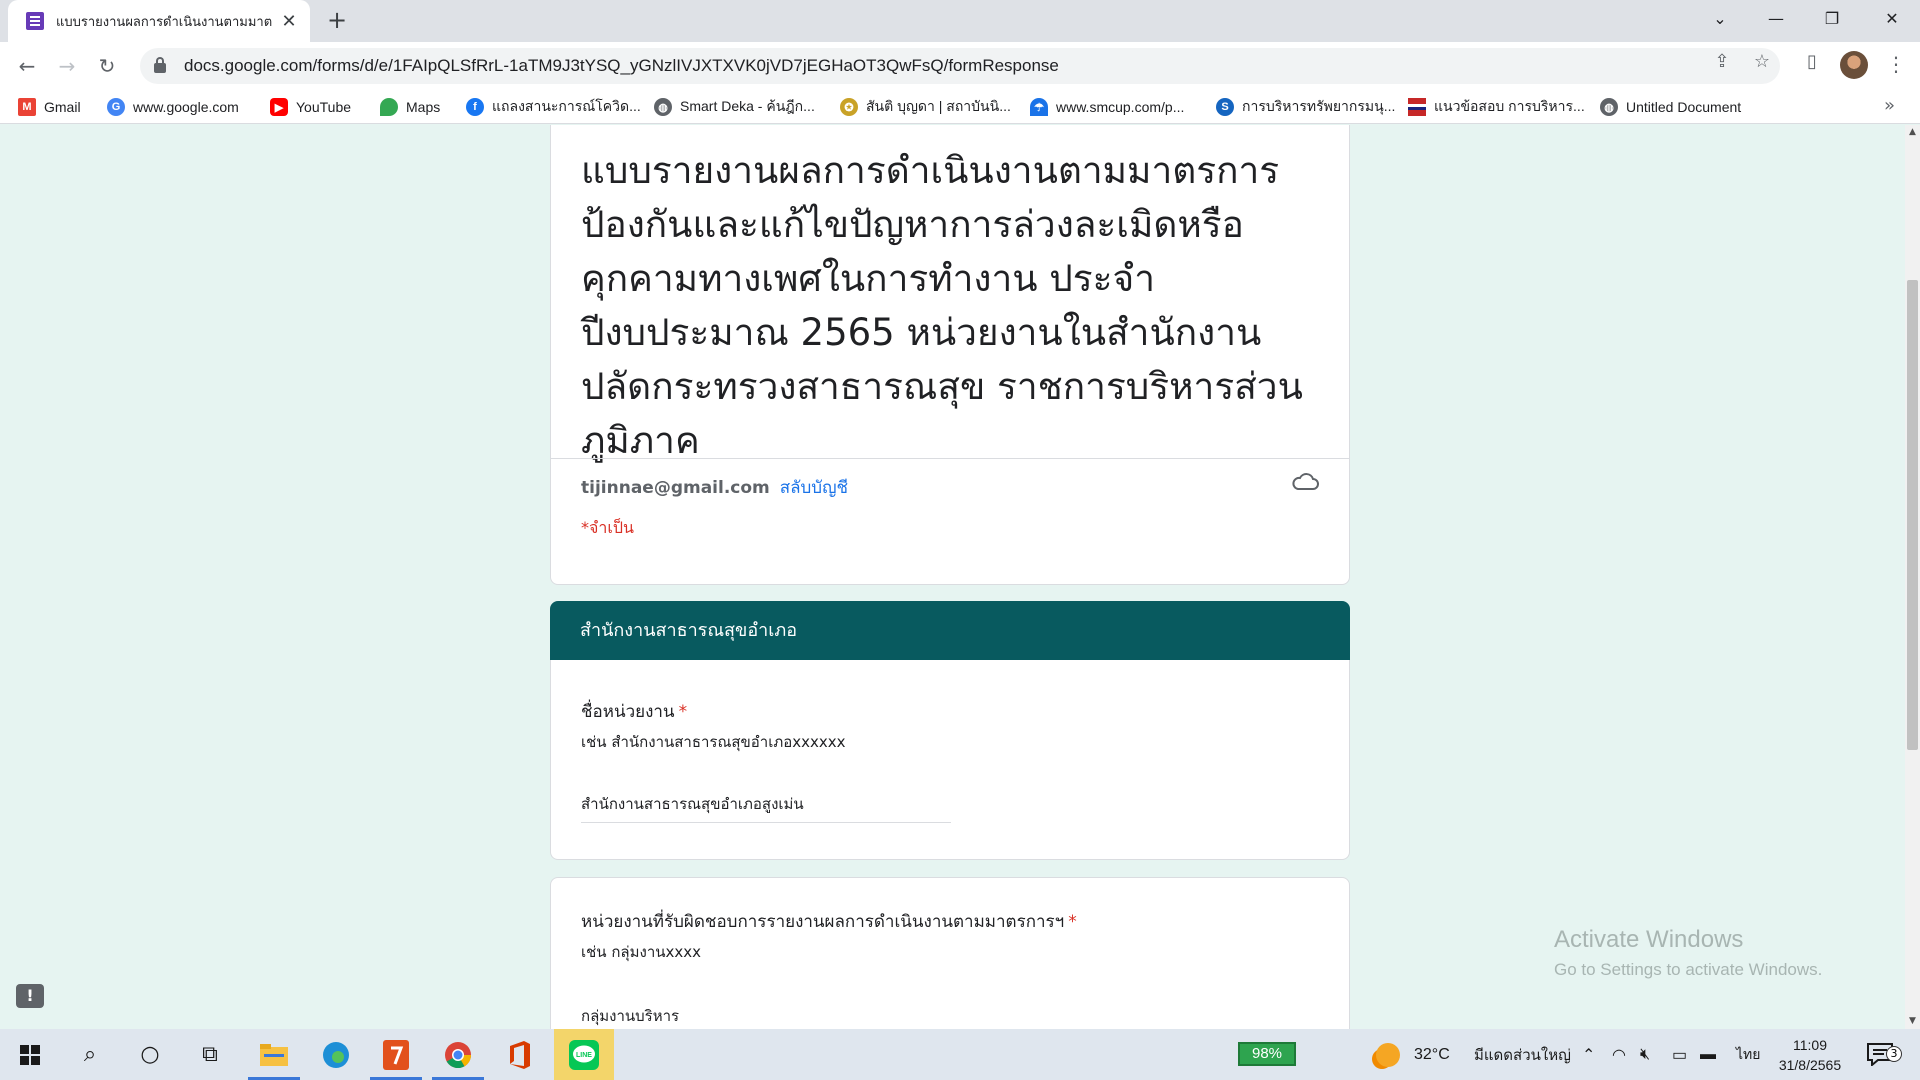 This screenshot has height=1080, width=1920. Describe the element at coordinates (814, 488) in the screenshot. I see `switch-account-link: สลับบัญชี` at that location.